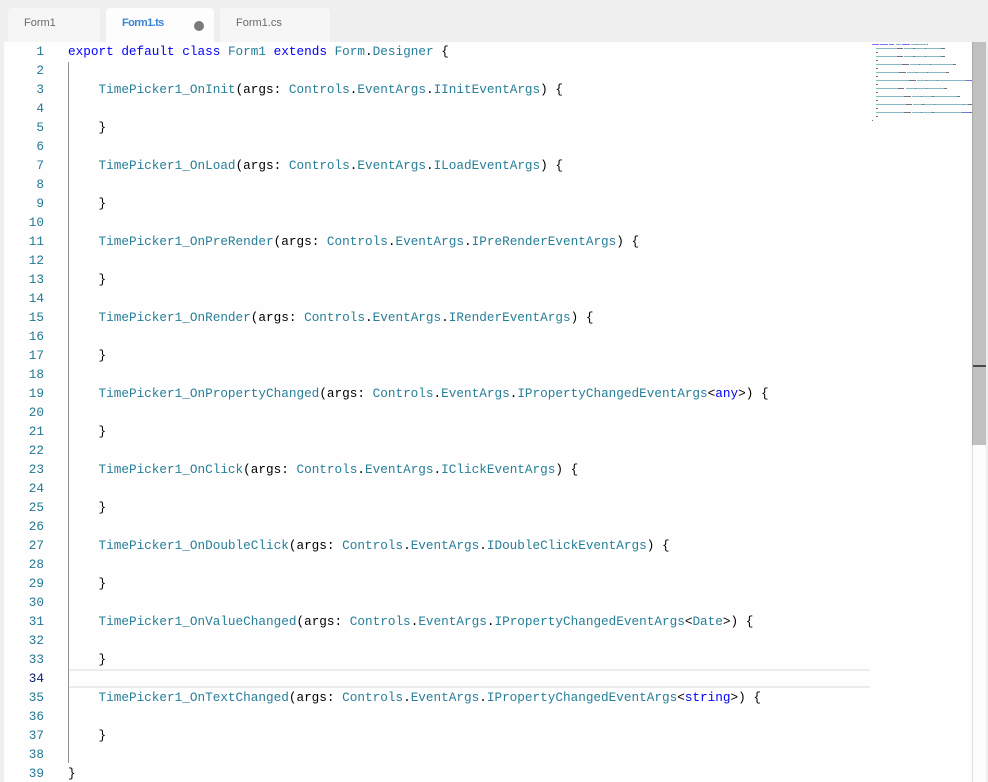  Describe the element at coordinates (275, 25) in the screenshot. I see `tab-form1-cs: Form1.cs` at that location.